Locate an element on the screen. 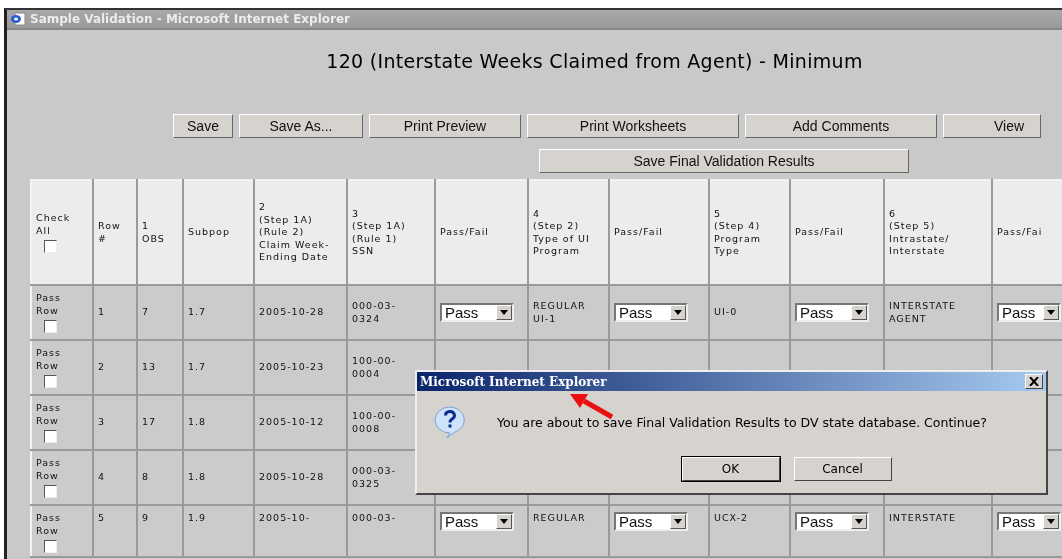 Image resolution: width=1062 pixels, height=559 pixels. table-cell: 2005-10-12 is located at coordinates (292, 422).